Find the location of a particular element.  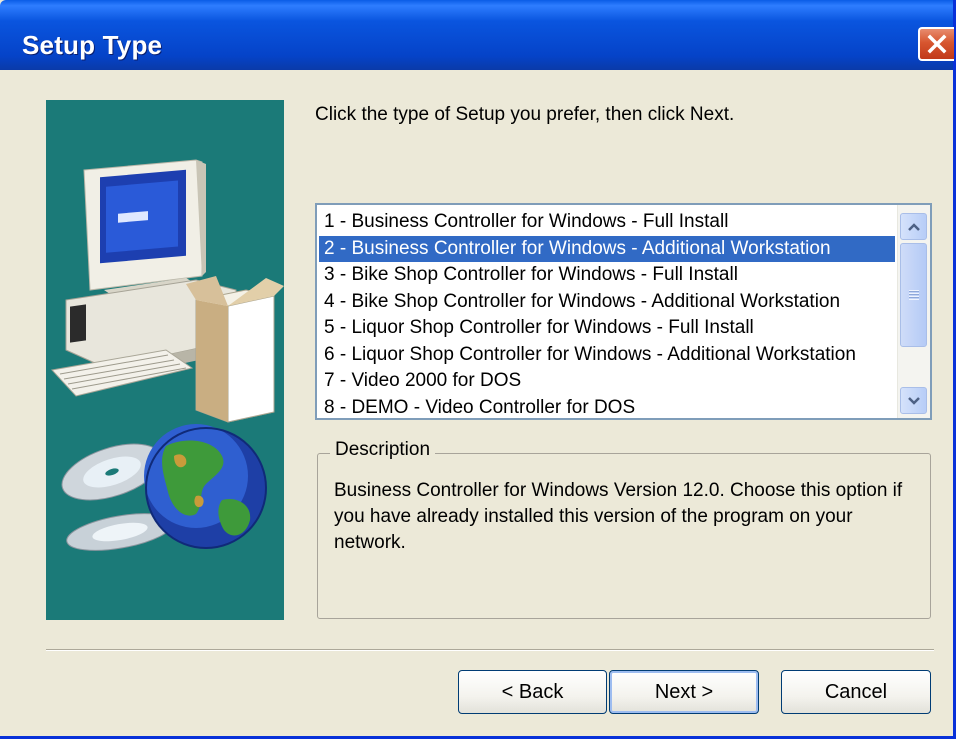

title-bar: Setup Type is located at coordinates (477, 35).